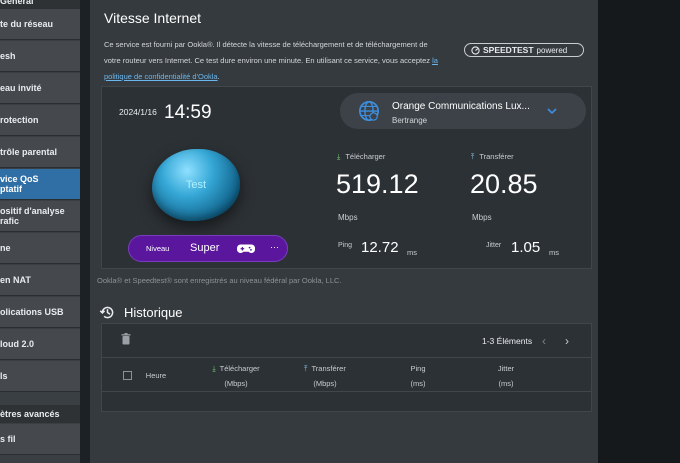 The width and height of the screenshot is (680, 463). Describe the element at coordinates (552, 111) in the screenshot. I see `chevron-down-icon` at that location.